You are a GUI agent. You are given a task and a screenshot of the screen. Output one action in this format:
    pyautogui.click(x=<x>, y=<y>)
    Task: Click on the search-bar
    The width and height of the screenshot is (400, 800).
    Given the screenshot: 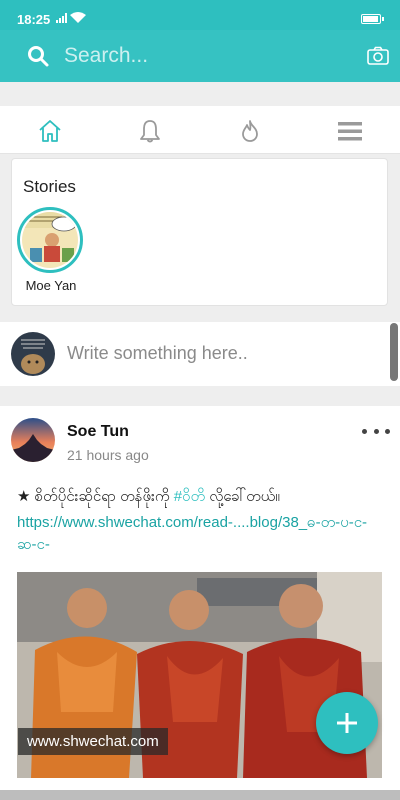 What is the action you would take?
    pyautogui.click(x=200, y=56)
    